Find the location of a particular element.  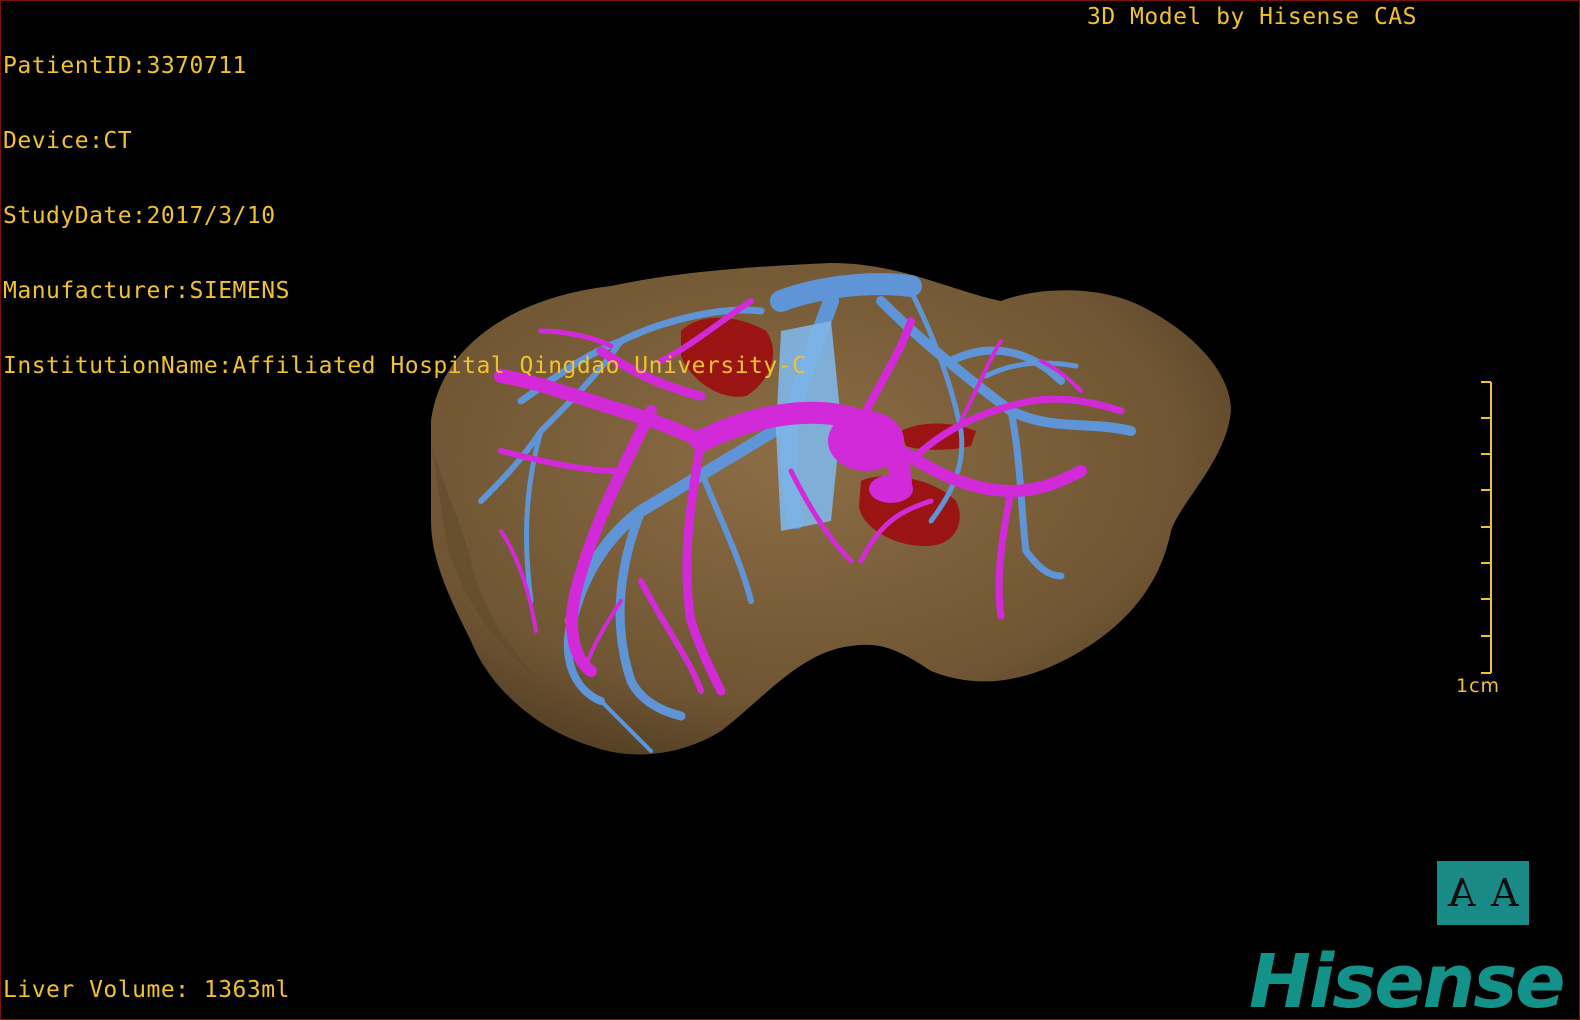

liver-volume: Liver Volume: 1363ml is located at coordinates (146, 990).